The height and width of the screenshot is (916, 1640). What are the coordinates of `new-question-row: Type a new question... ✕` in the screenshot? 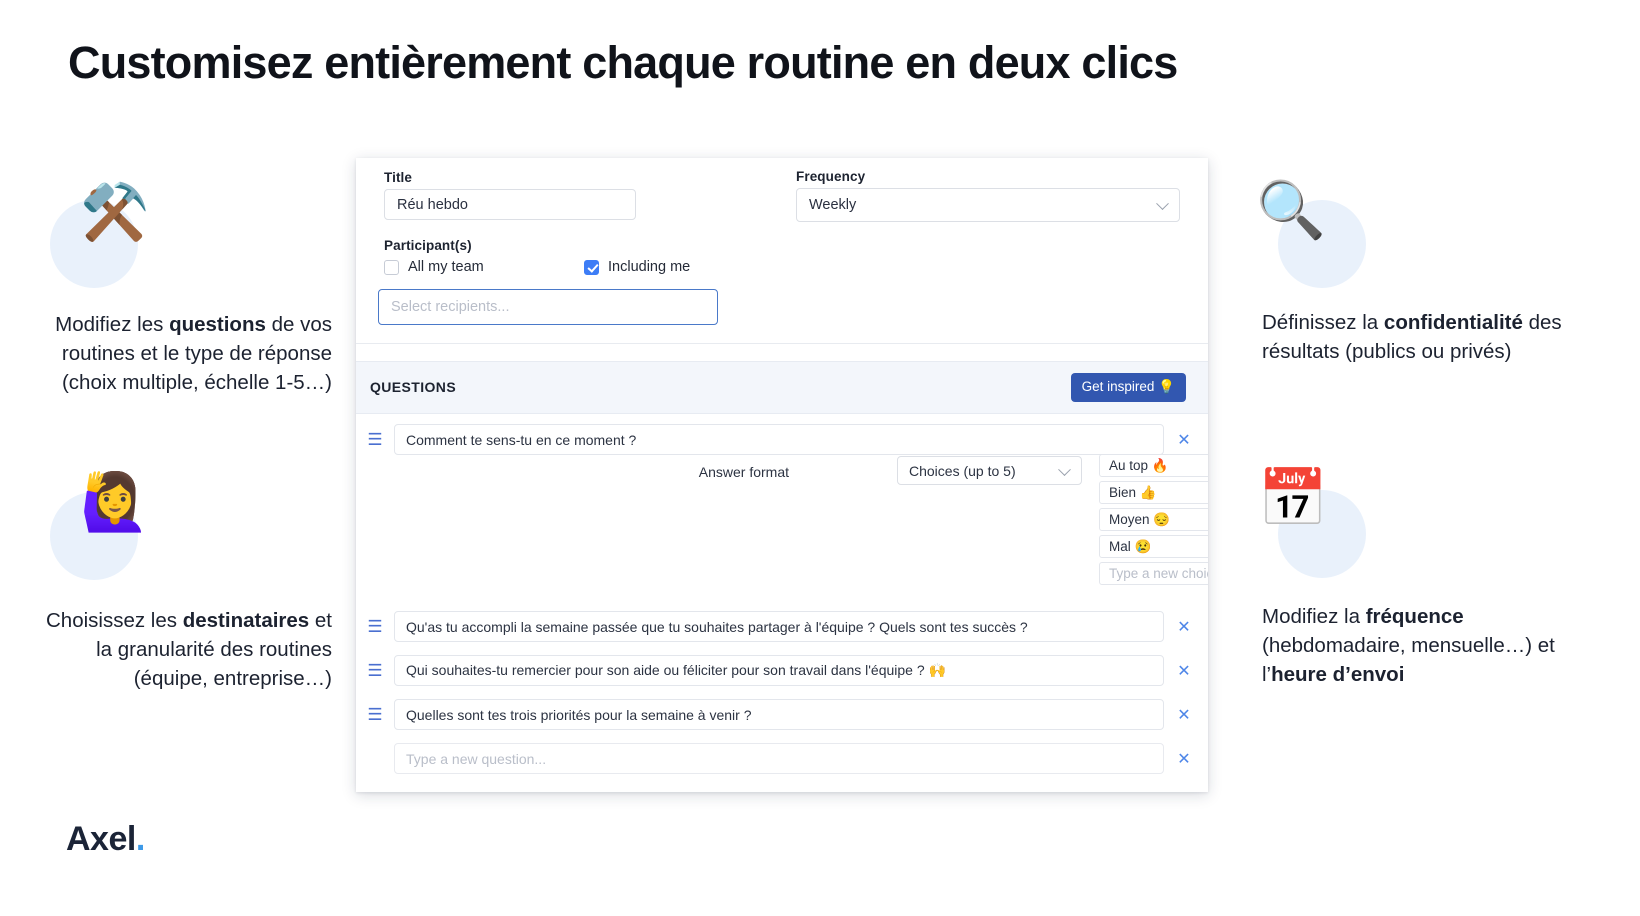 It's located at (782, 758).